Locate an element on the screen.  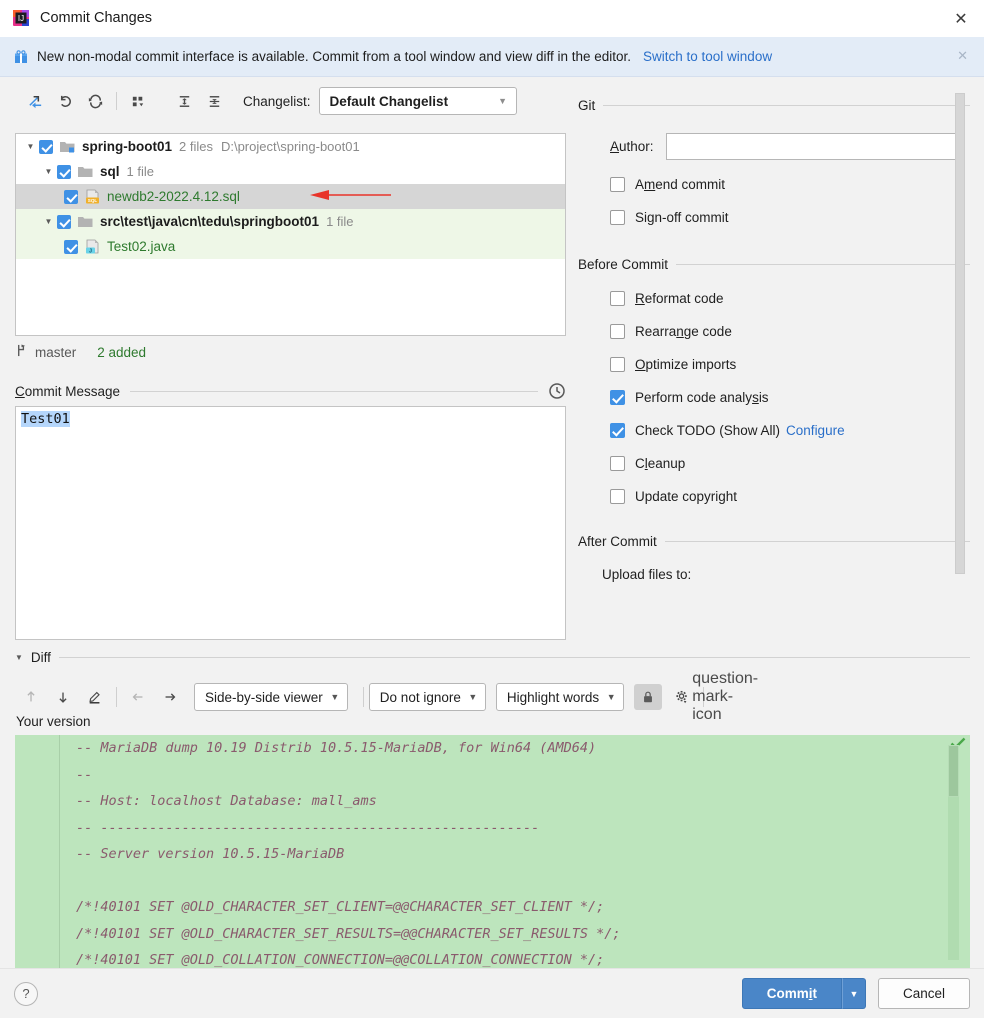
before-commit-group-header: Before Commit is located at coordinates (774, 264).